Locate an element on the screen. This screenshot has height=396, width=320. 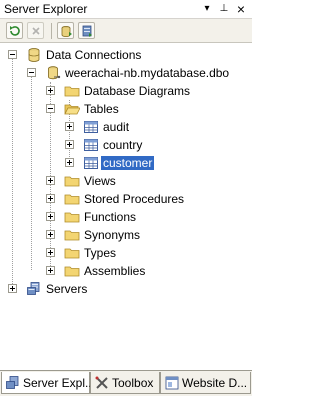
stop-refresh-button is located at coordinates (35, 30).